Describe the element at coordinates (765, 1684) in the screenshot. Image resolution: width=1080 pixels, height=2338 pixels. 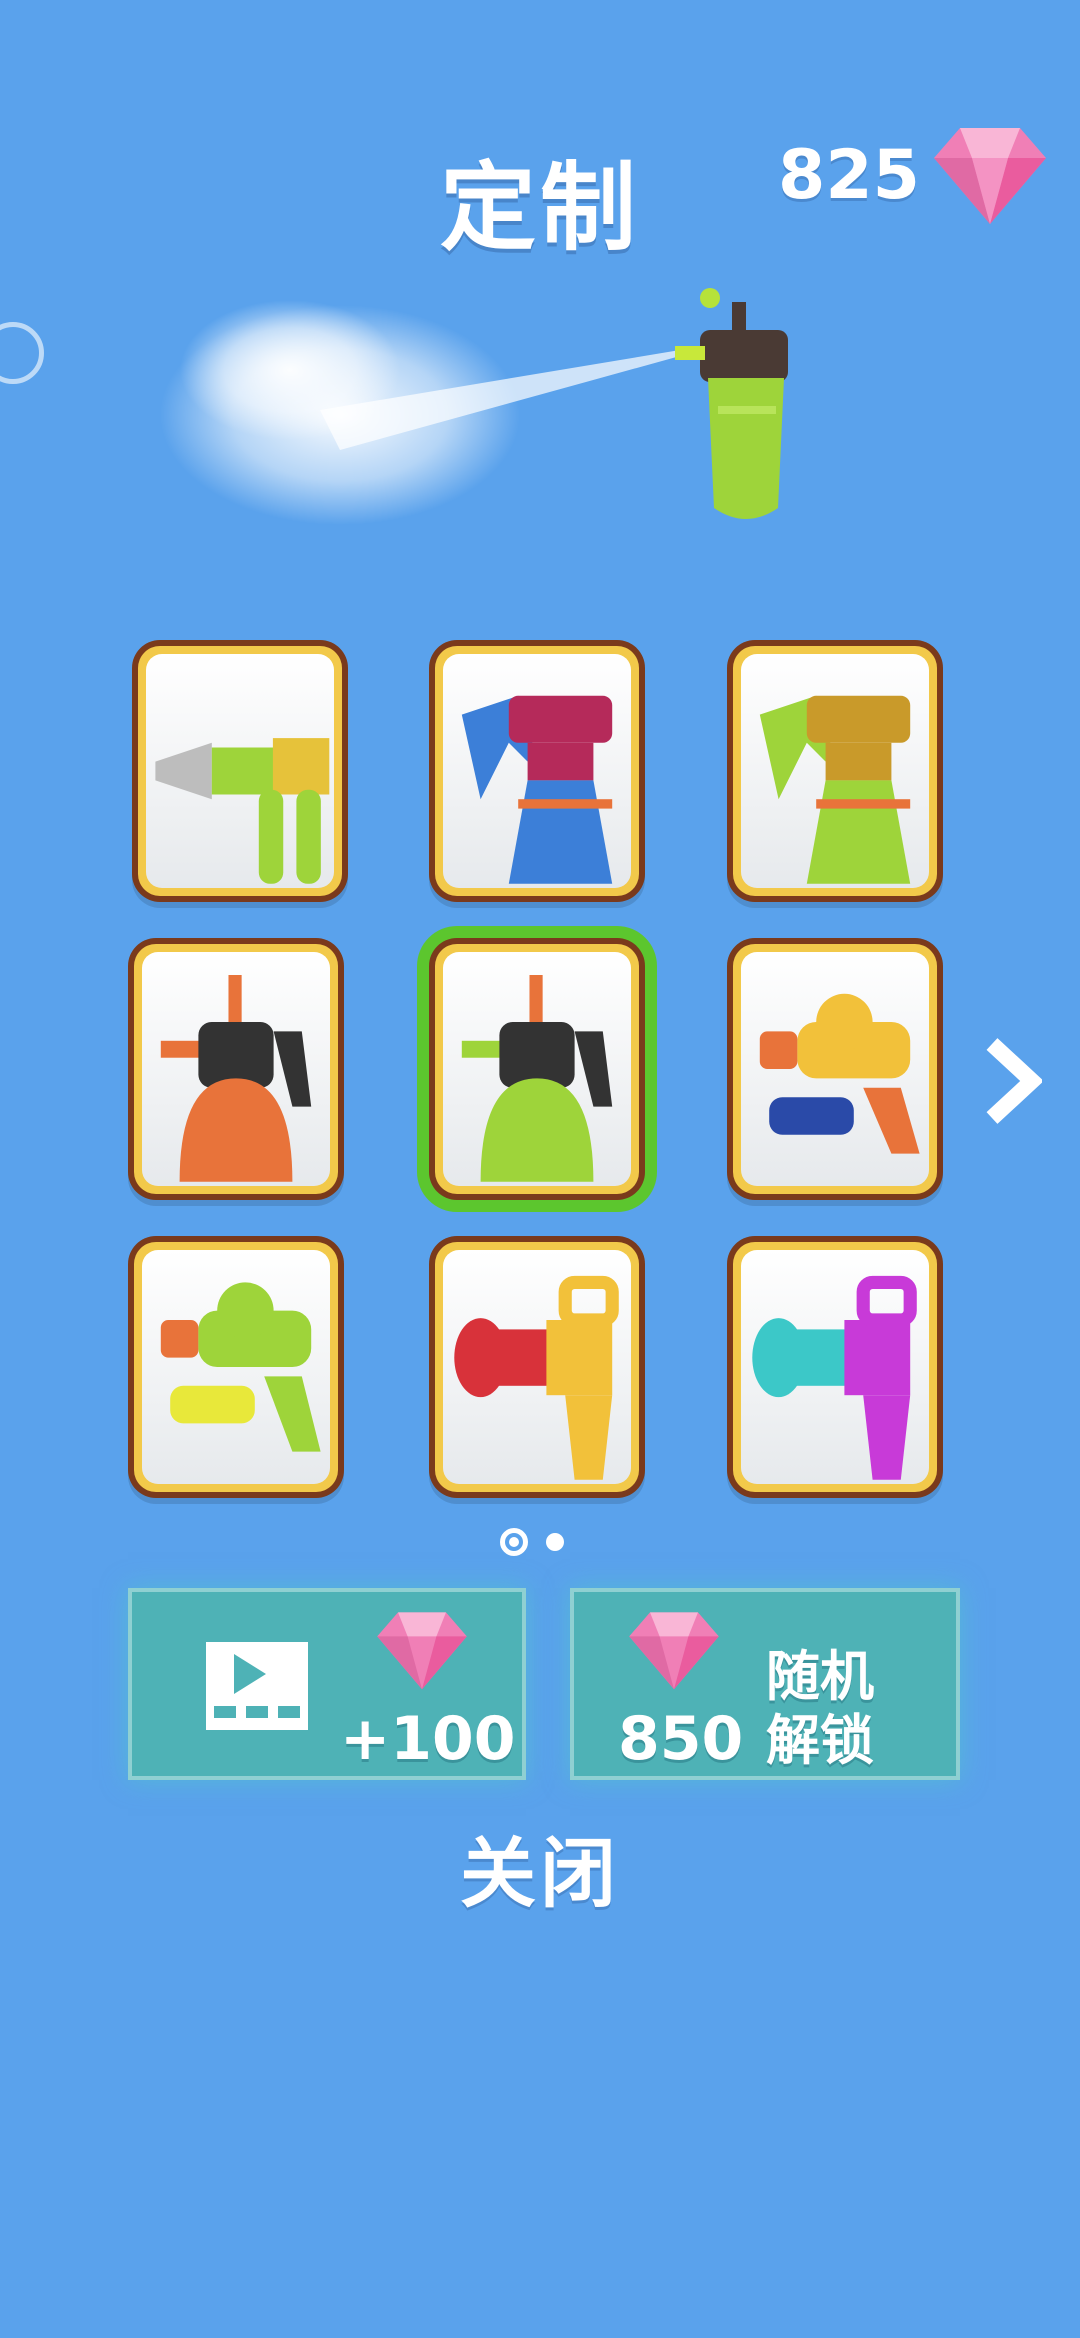
I see `random-unlock-button: 850 随机 解锁` at that location.